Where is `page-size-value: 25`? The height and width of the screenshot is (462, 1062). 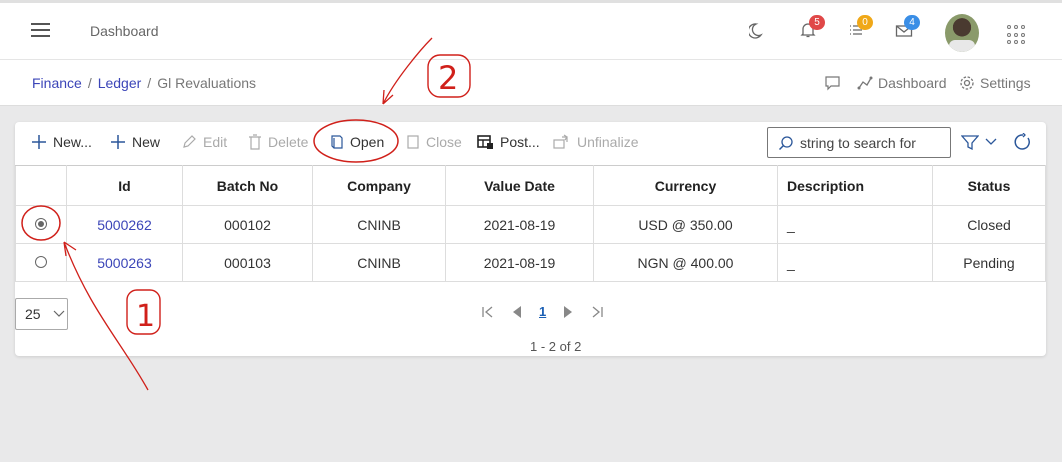
page-size-value: 25 is located at coordinates (33, 314).